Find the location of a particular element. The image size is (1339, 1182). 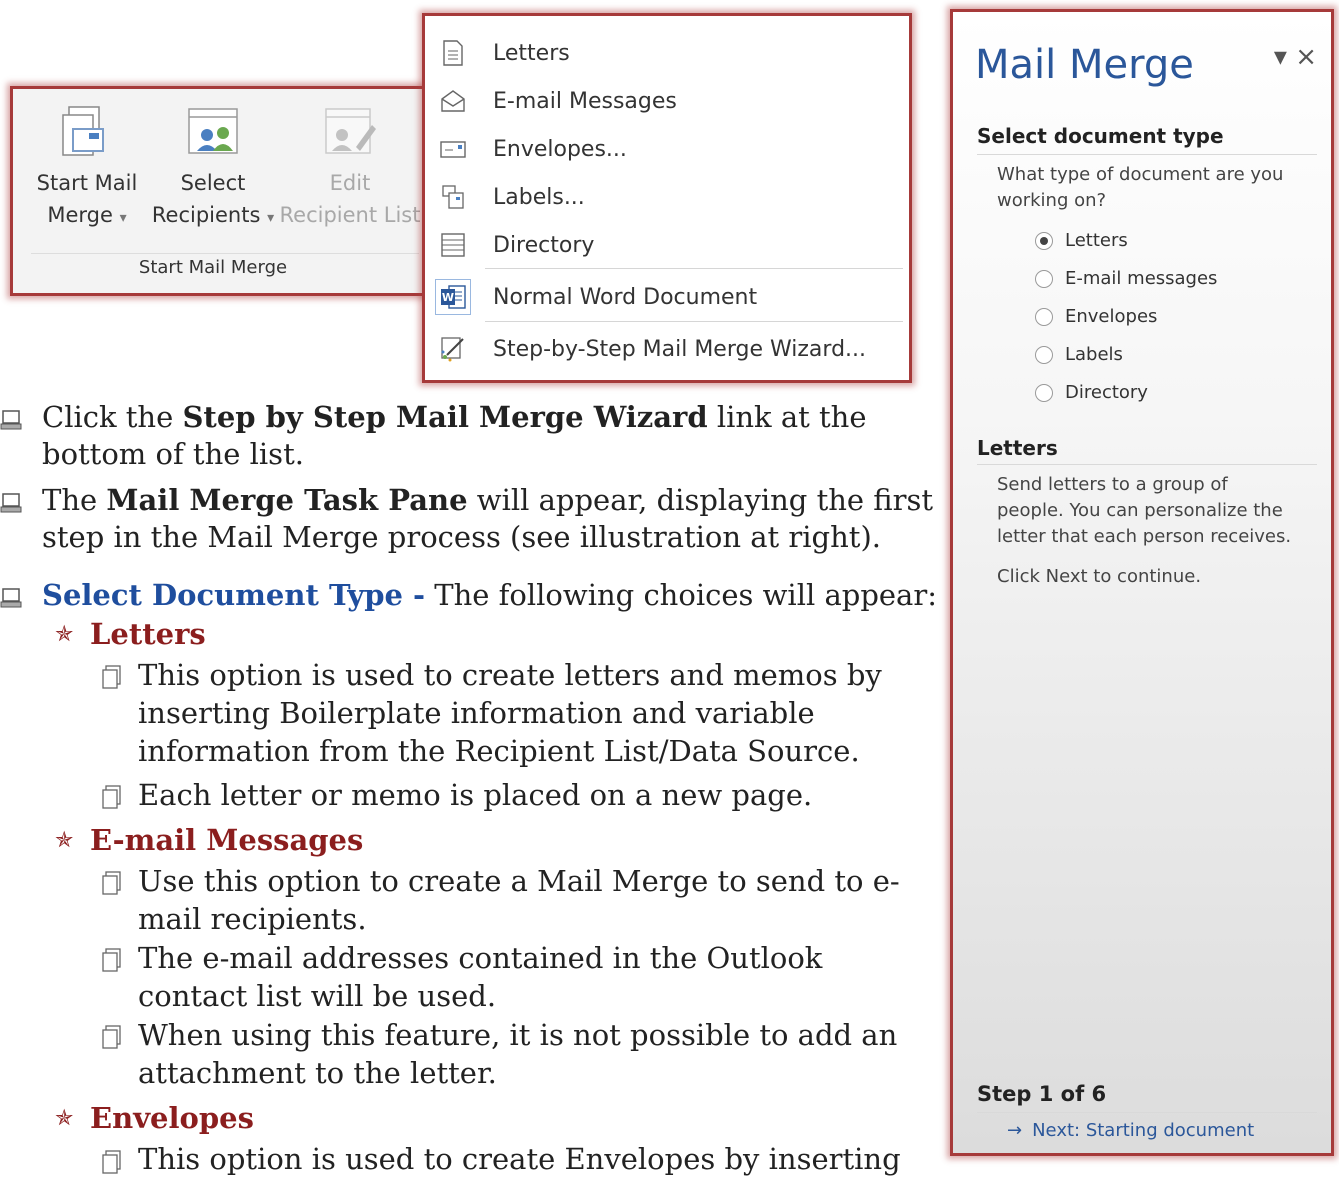

select-recipients-button: Select Recipients ▾ is located at coordinates (213, 168).